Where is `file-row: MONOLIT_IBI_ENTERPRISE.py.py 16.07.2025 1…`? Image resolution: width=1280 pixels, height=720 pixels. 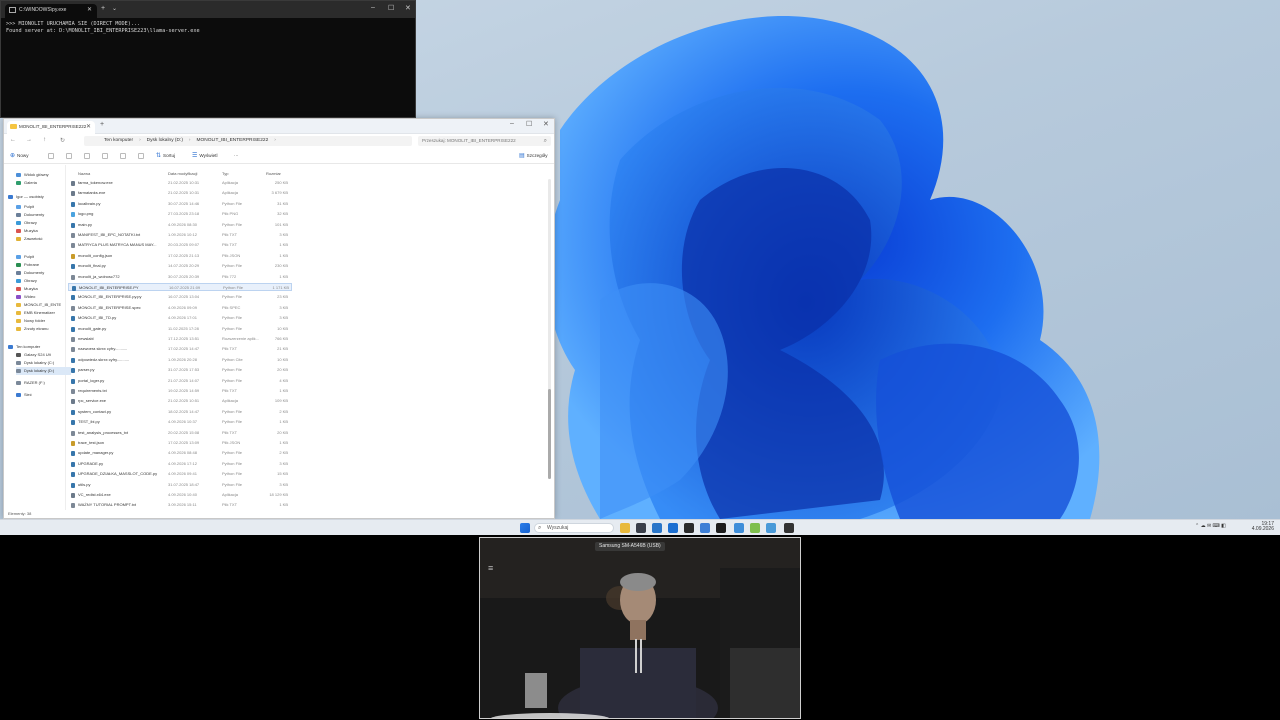 file-row: MONOLIT_IBI_ENTERPRISE.py.py 16.07.2025 1… is located at coordinates (180, 297).